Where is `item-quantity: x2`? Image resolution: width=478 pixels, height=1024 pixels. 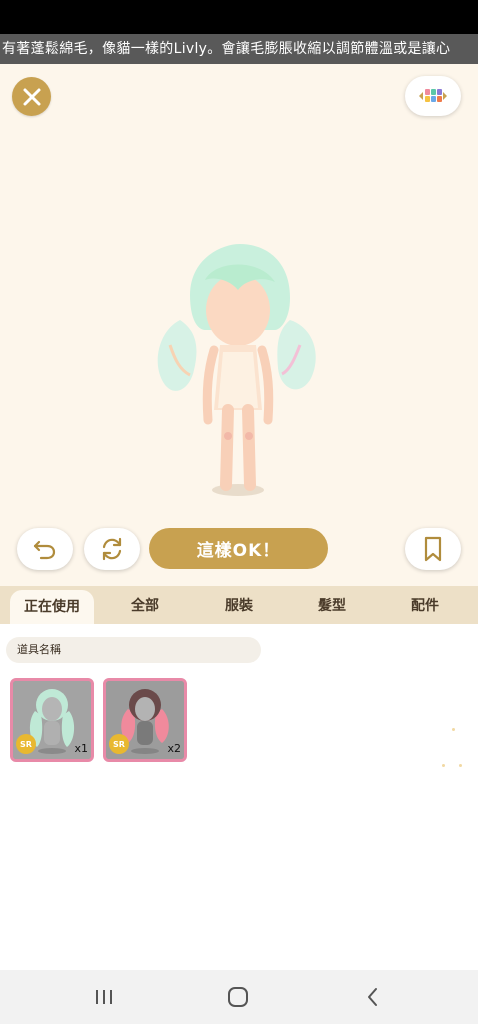 item-quantity: x2 is located at coordinates (174, 748).